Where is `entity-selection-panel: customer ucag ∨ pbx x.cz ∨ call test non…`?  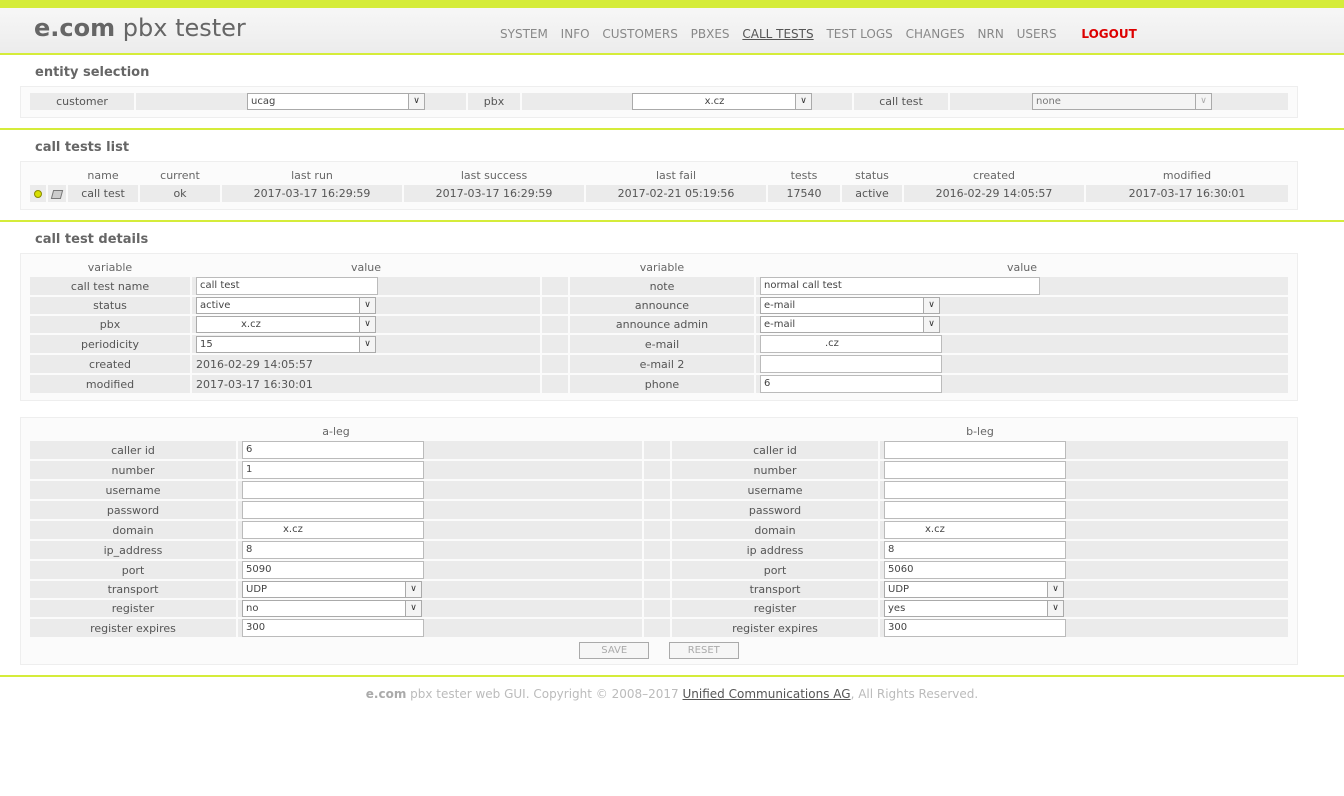
entity-selection-panel: customer ucag ∨ pbx x.cz ∨ call test non… is located at coordinates (659, 102).